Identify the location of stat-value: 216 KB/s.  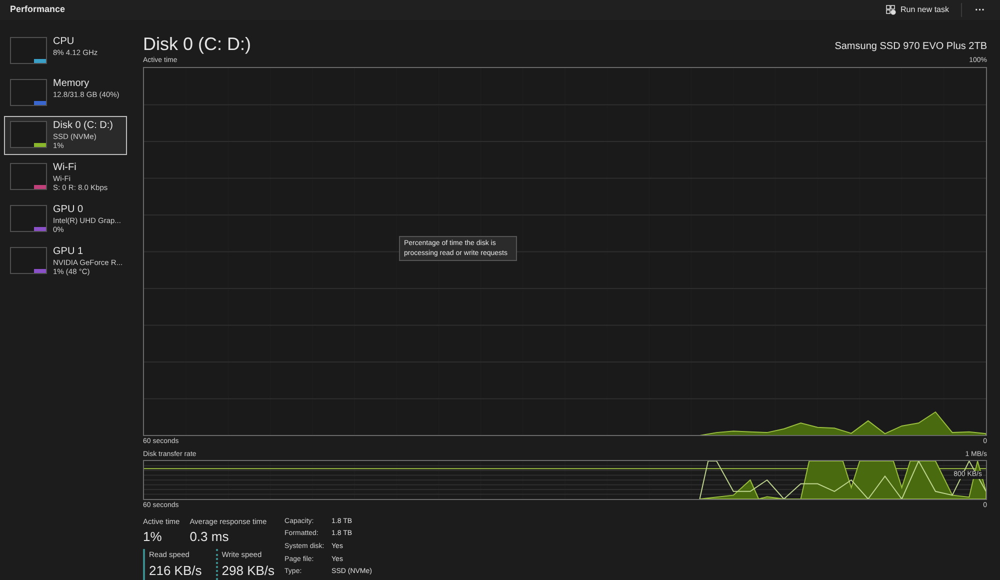
(175, 571).